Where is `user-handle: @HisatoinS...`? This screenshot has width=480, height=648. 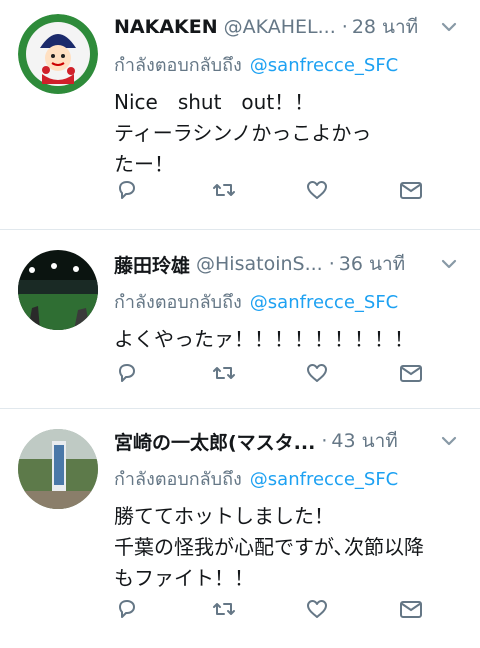
user-handle: @HisatoinS... is located at coordinates (259, 264).